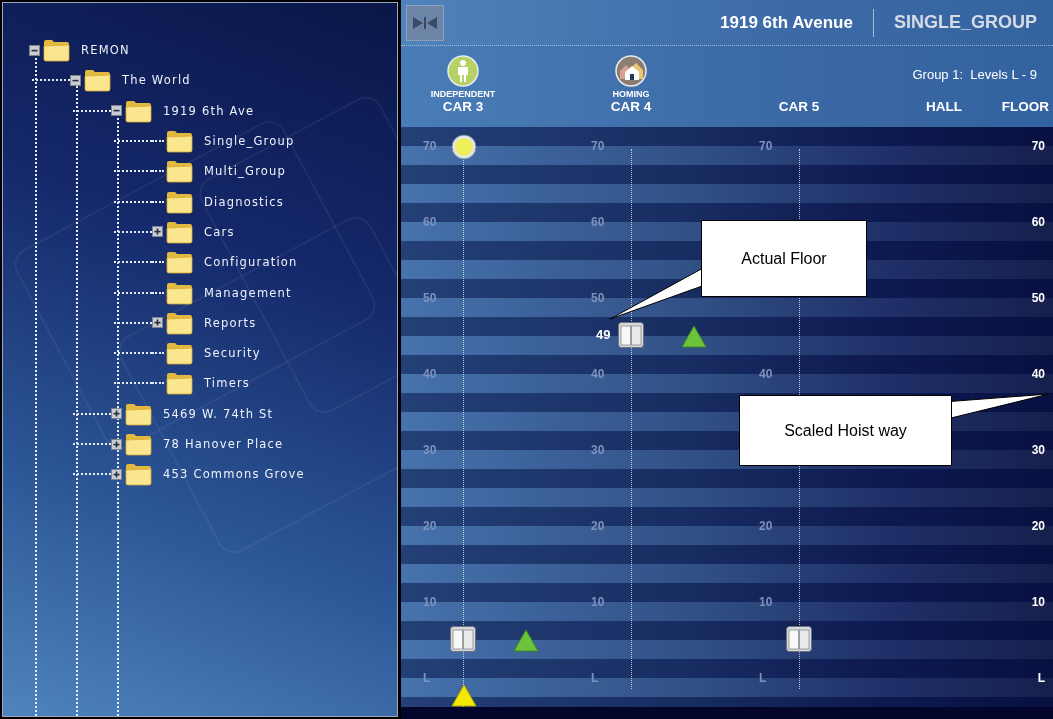  What do you see at coordinates (1038, 298) in the screenshot?
I see `floor-number: 50` at bounding box center [1038, 298].